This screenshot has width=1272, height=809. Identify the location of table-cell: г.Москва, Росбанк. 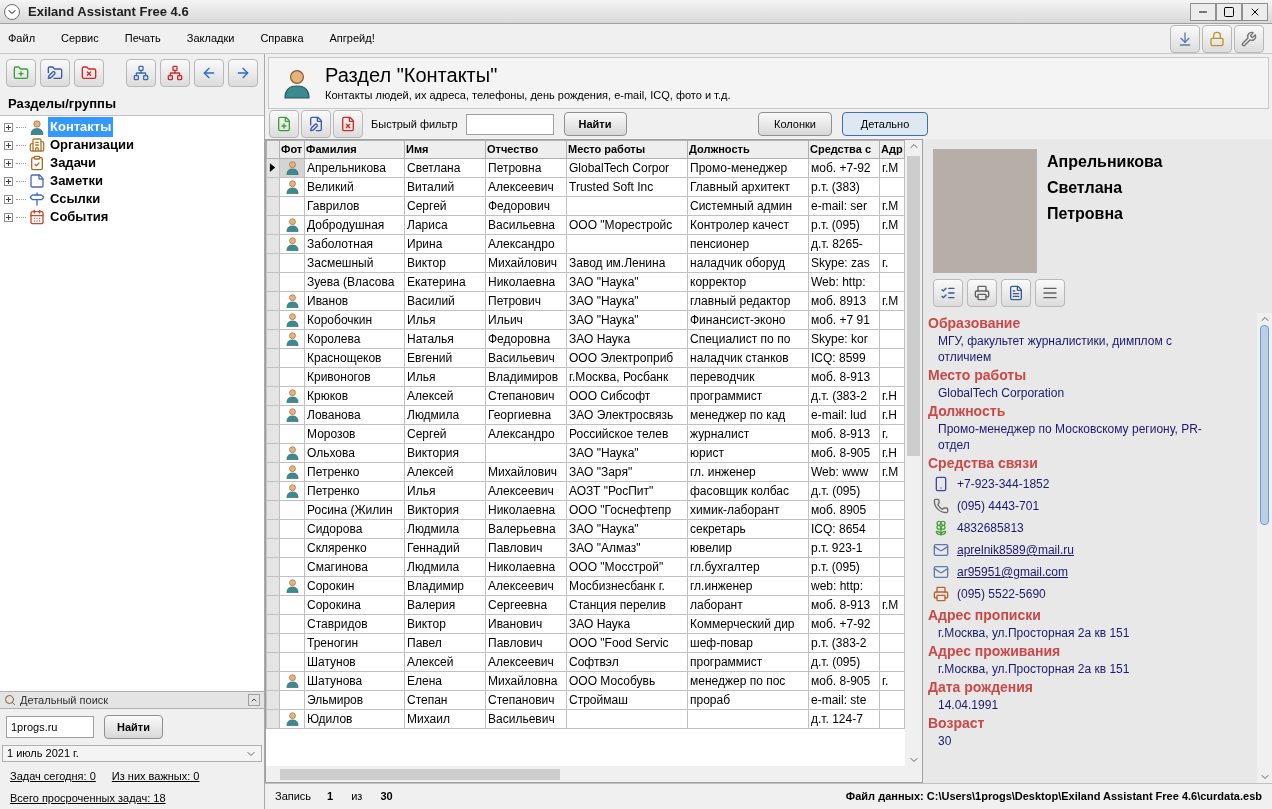
(627, 376).